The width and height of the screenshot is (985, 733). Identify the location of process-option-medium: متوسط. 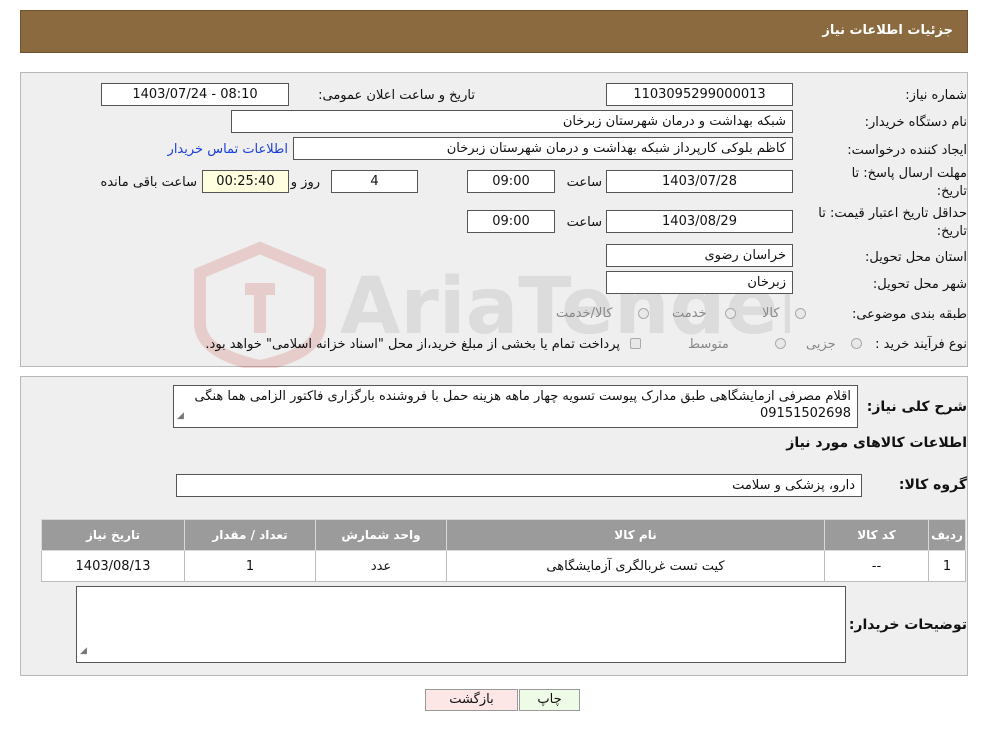
(708, 344).